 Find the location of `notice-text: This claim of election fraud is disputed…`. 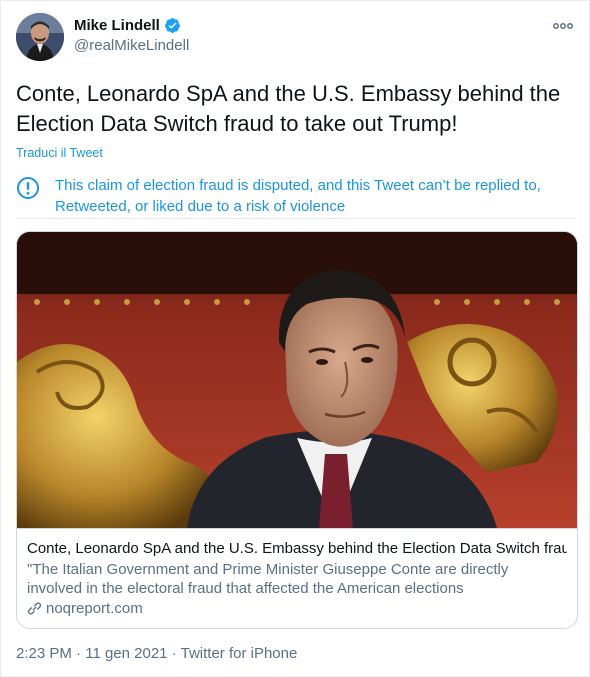

notice-text: This claim of election fraud is disputed… is located at coordinates (315, 196).